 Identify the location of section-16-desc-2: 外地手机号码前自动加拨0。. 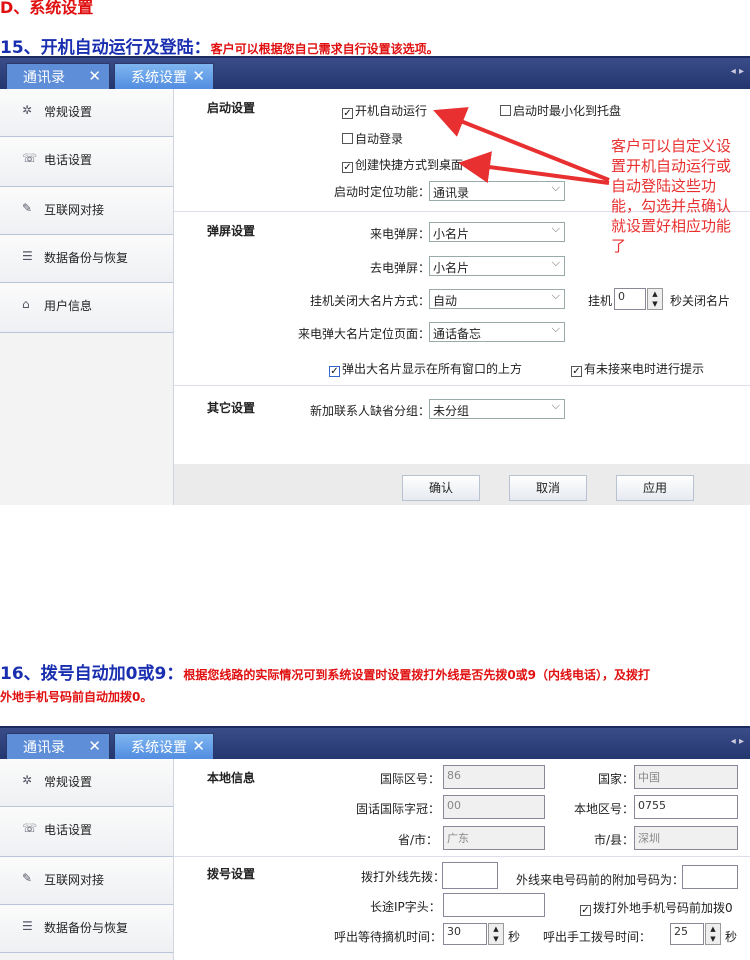
(76, 697).